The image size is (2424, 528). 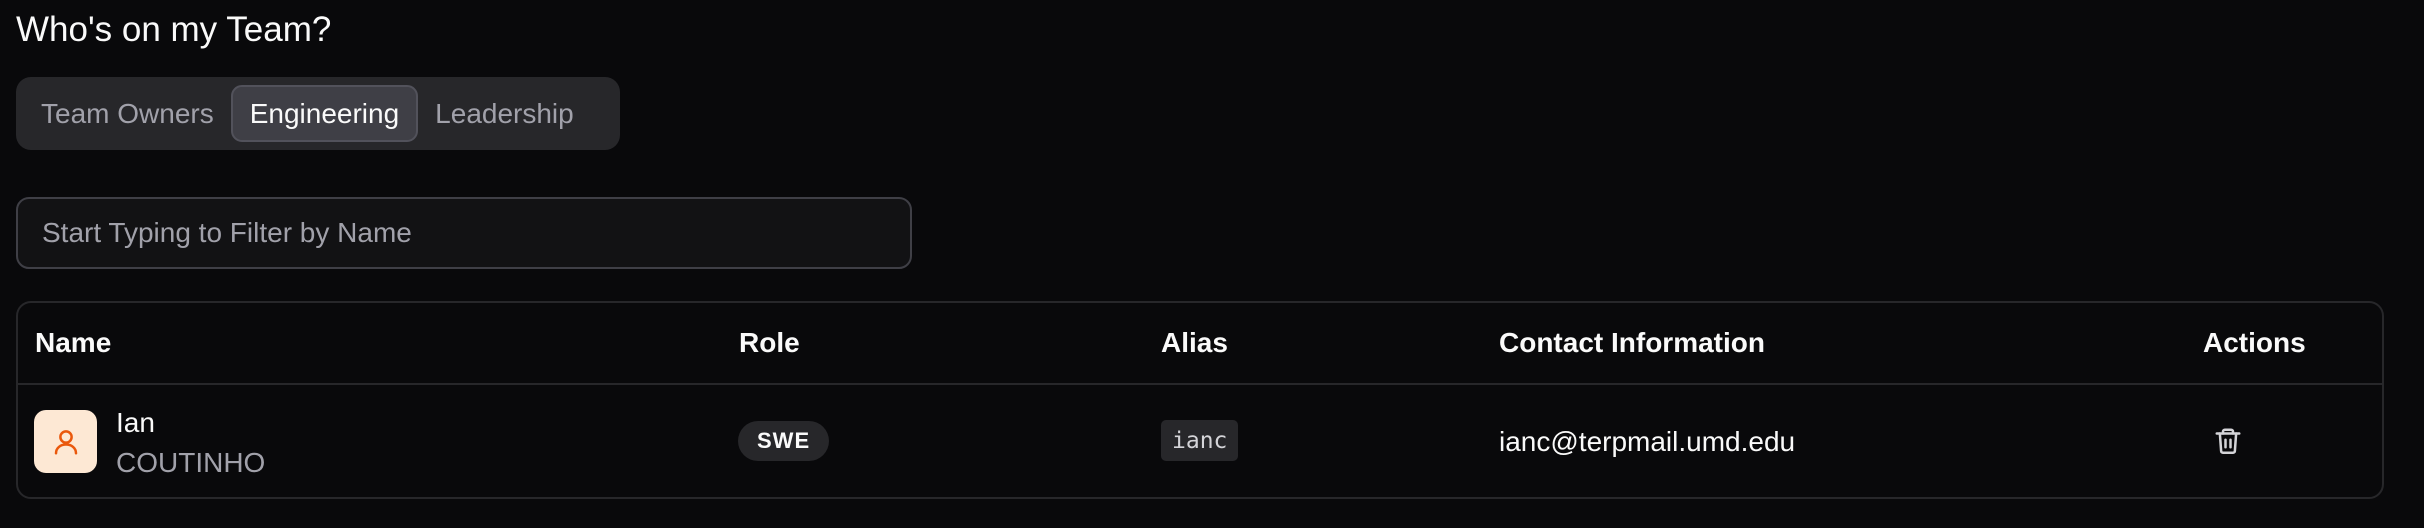 What do you see at coordinates (2254, 342) in the screenshot?
I see `column-header-actions: Actions` at bounding box center [2254, 342].